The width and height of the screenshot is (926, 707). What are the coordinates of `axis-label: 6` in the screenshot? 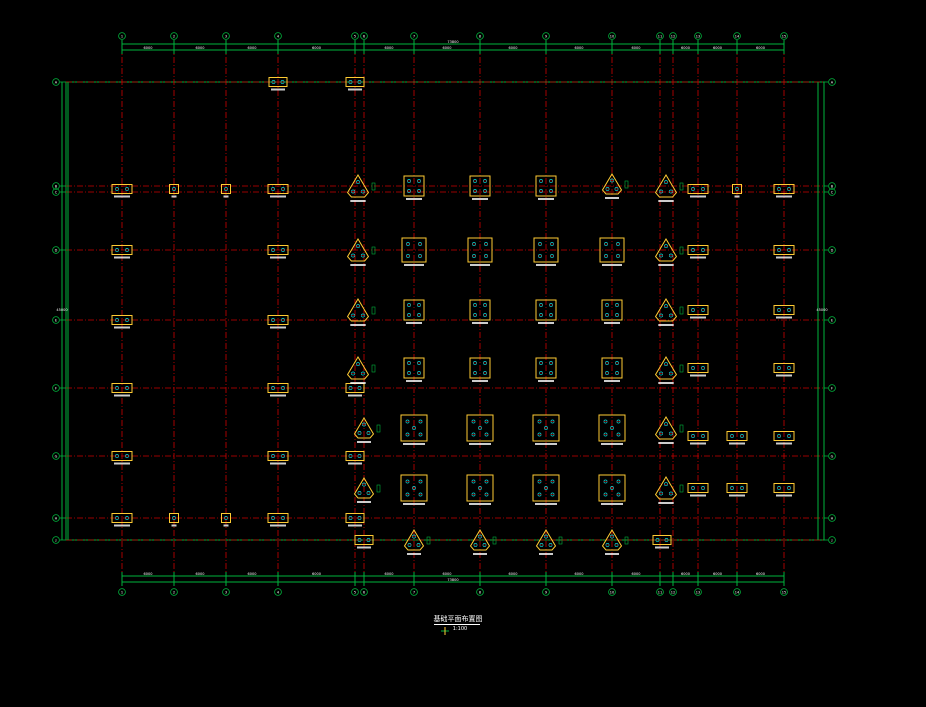 It's located at (364, 592).